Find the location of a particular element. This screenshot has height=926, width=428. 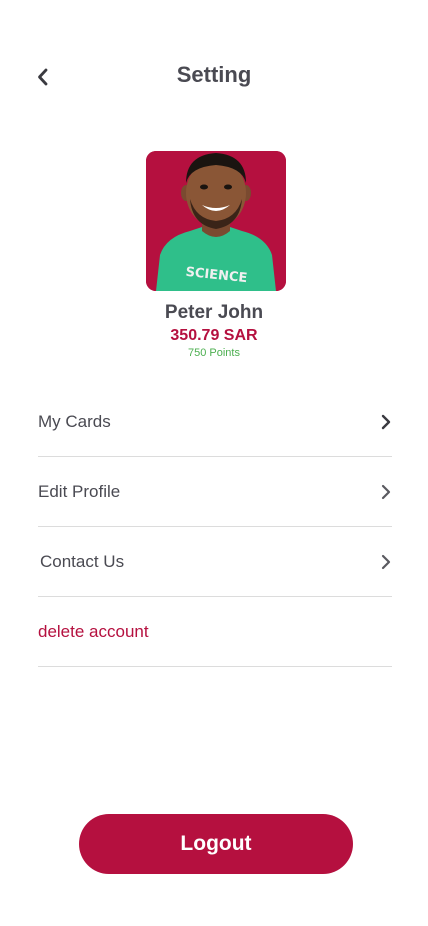

menu-item-edit-profile: Edit Profile is located at coordinates (215, 492).